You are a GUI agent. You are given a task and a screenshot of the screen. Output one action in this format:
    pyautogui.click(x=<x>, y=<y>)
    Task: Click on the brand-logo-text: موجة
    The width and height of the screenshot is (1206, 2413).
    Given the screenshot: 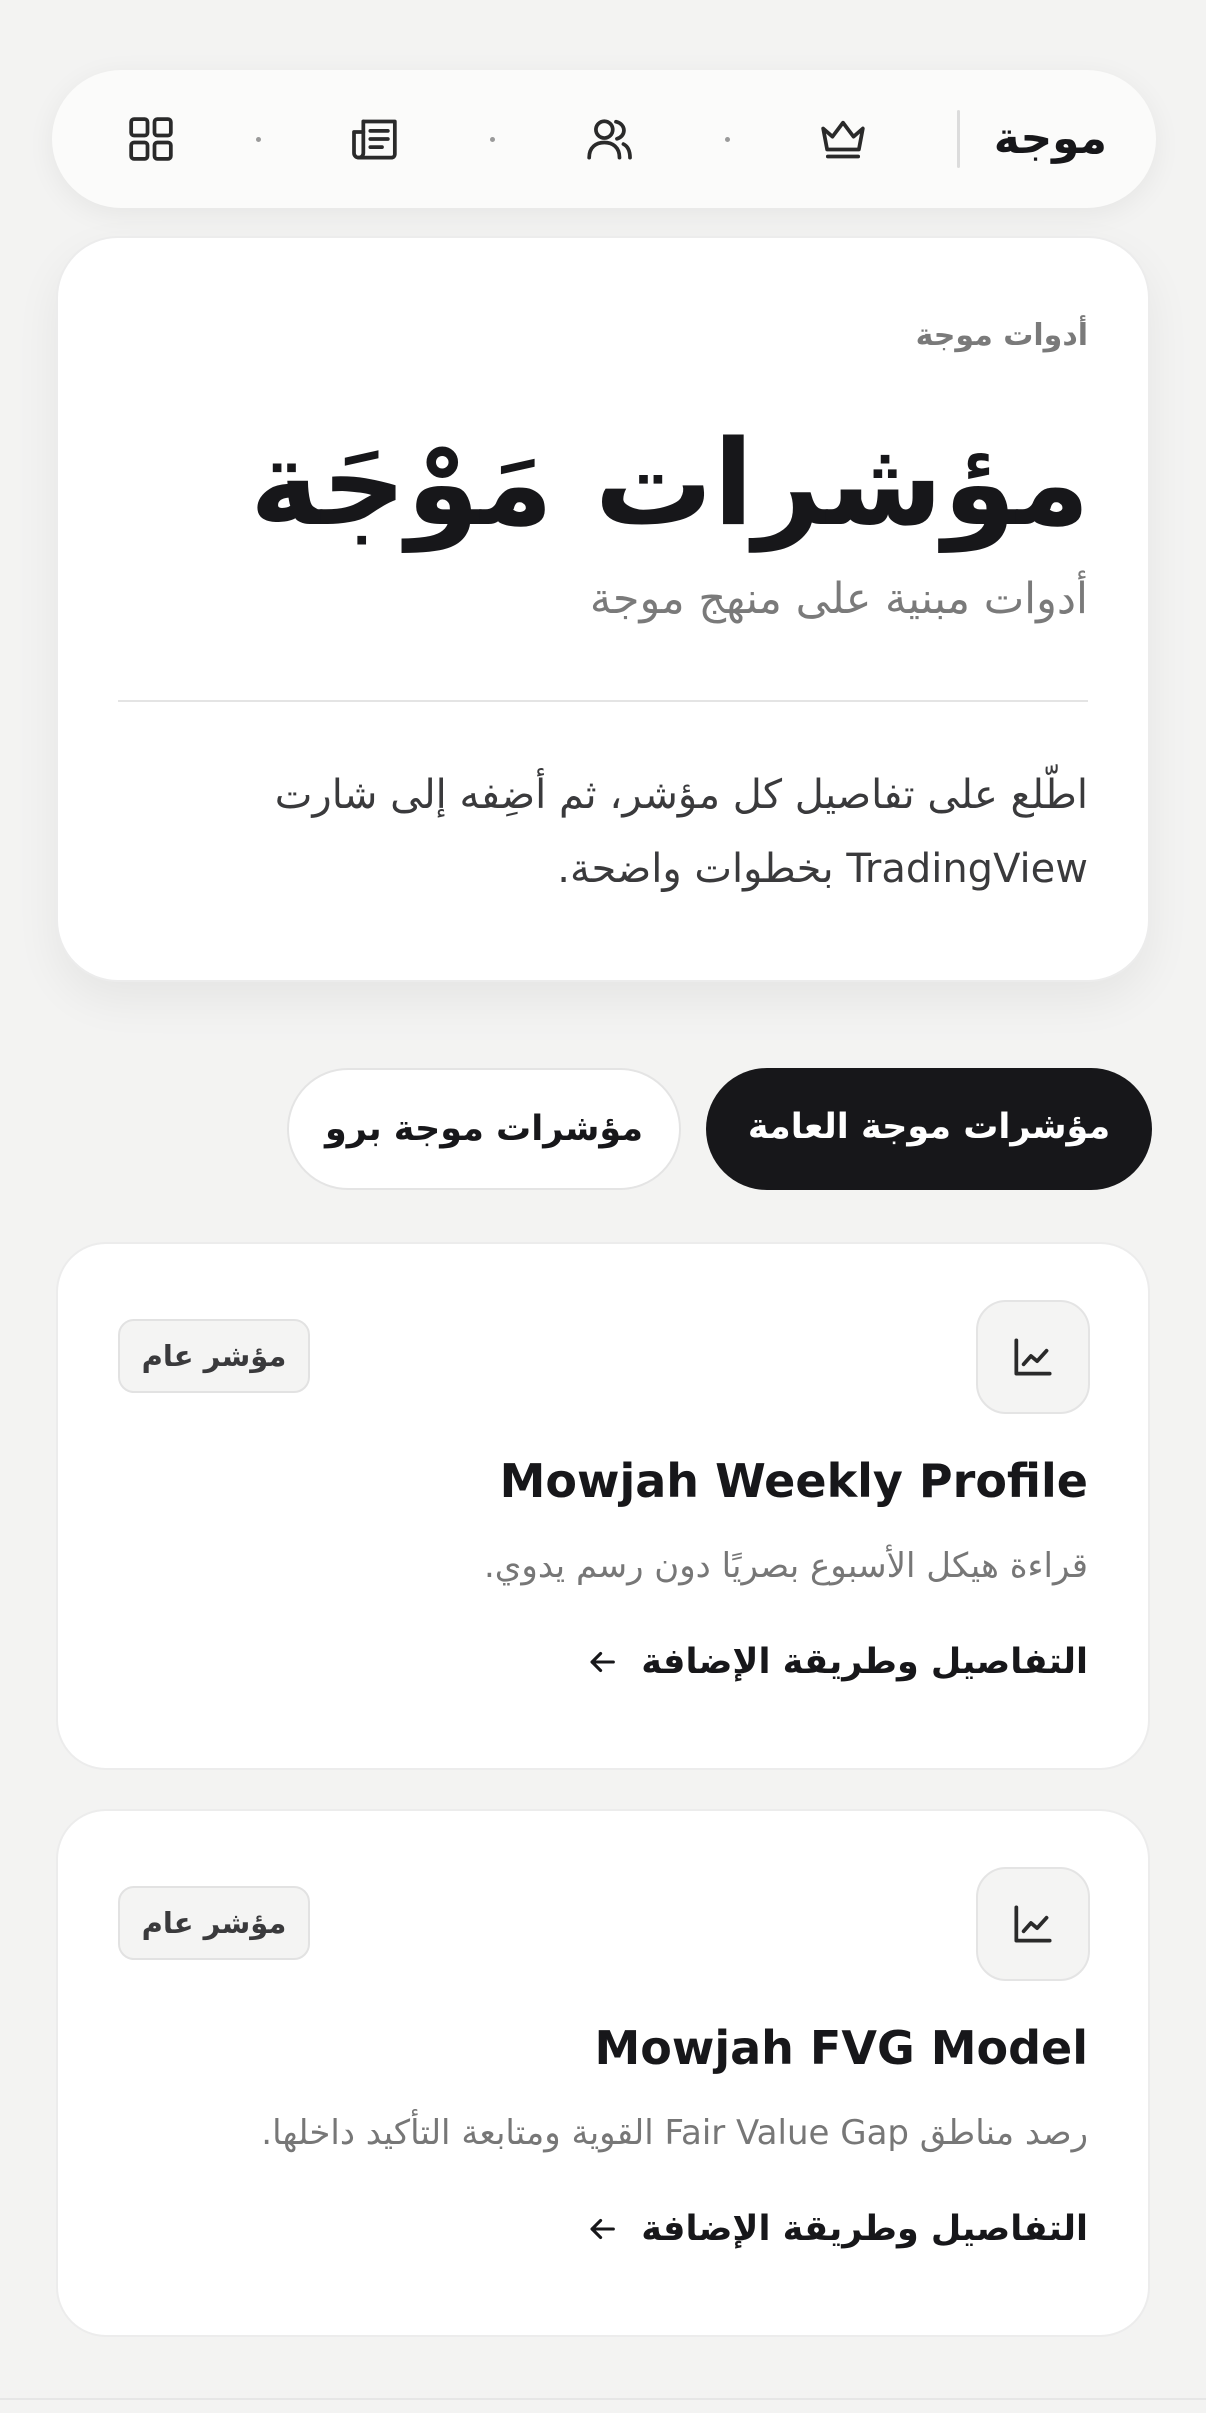 What is the action you would take?
    pyautogui.click(x=1050, y=139)
    